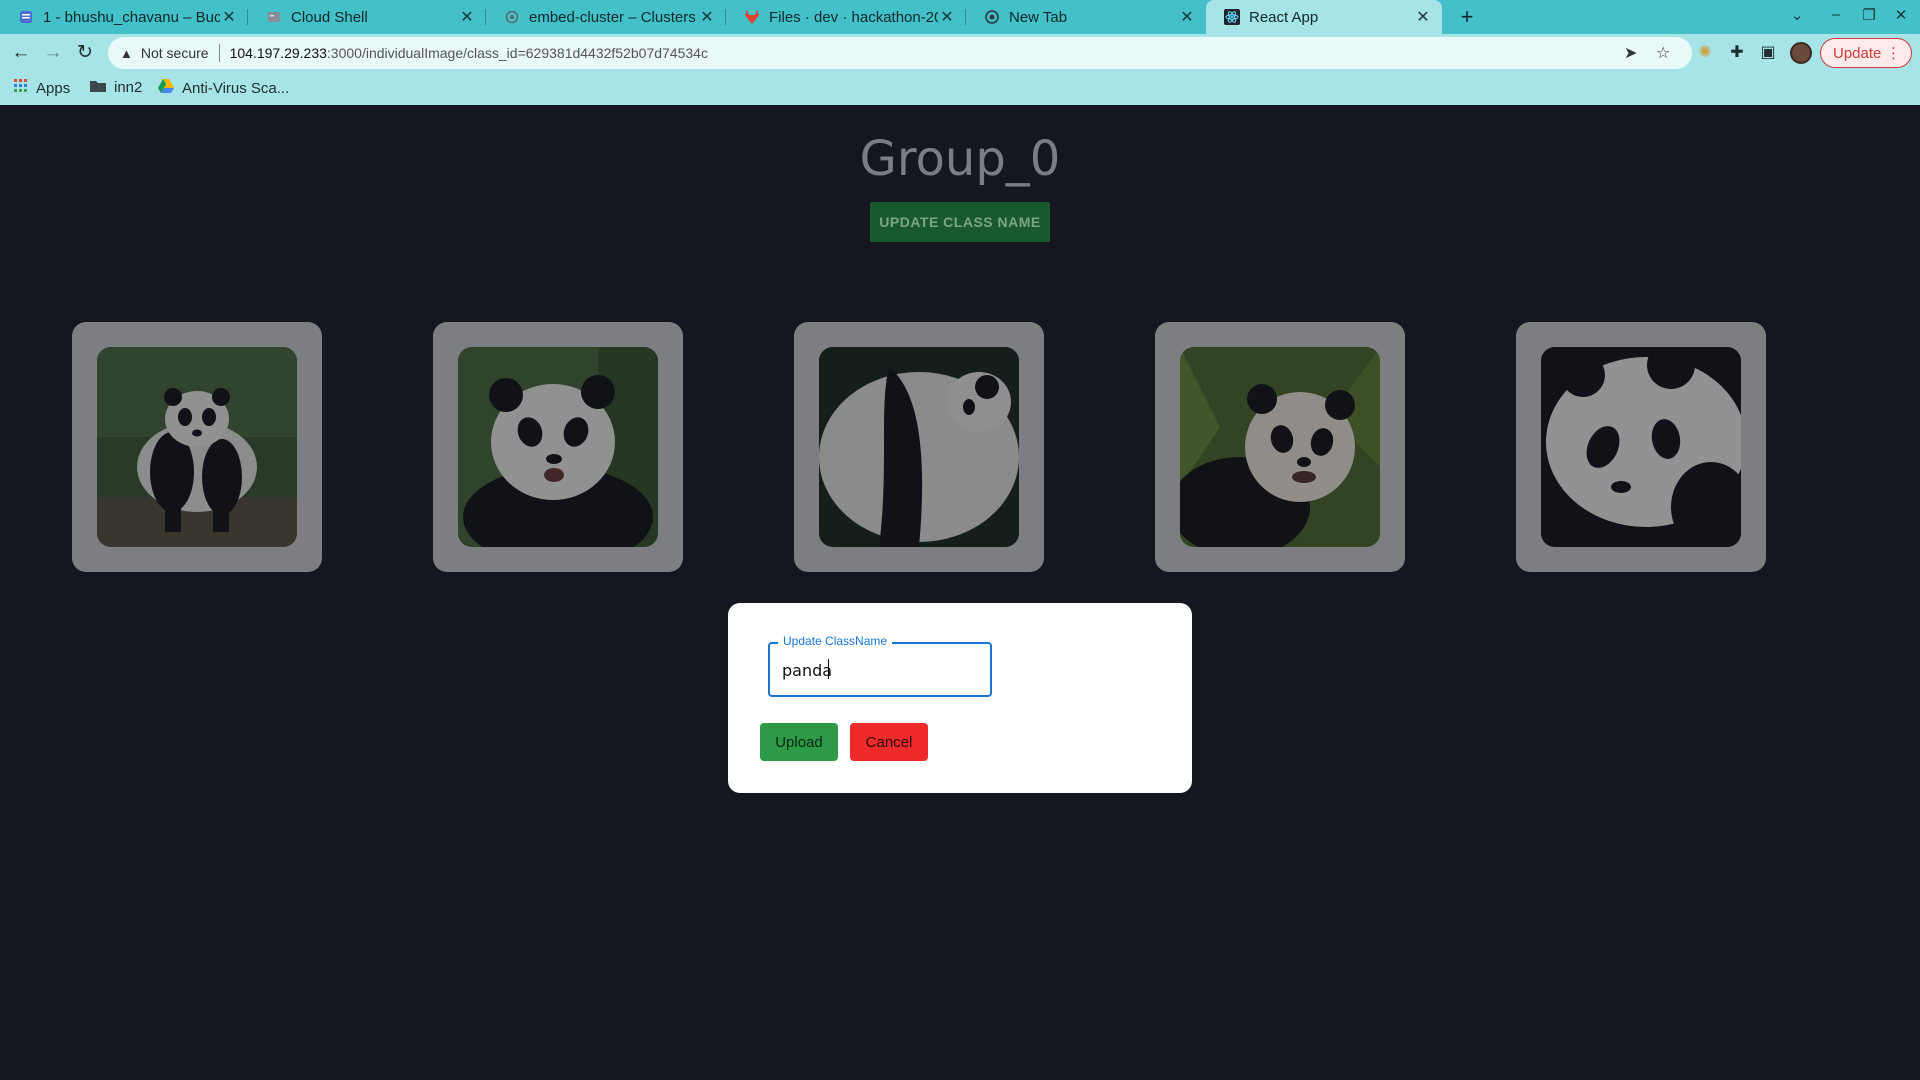 The image size is (1920, 1080). I want to click on tab-embed-cluster: embed-cluster – Clusters ✕, so click(606, 17).